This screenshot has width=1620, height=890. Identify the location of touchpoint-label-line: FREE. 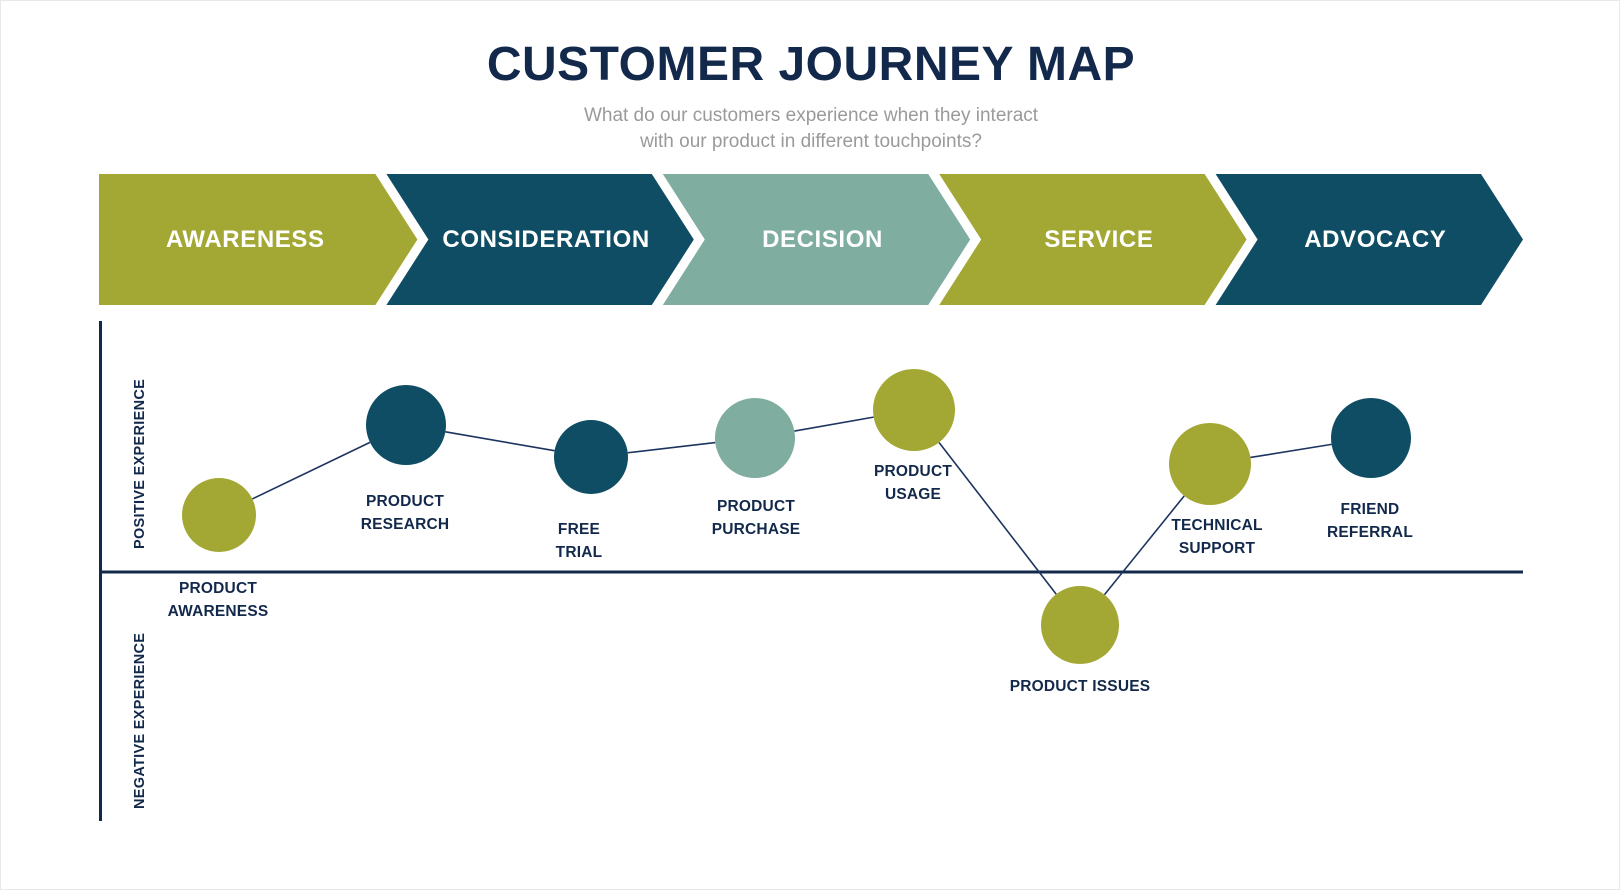
(579, 529).